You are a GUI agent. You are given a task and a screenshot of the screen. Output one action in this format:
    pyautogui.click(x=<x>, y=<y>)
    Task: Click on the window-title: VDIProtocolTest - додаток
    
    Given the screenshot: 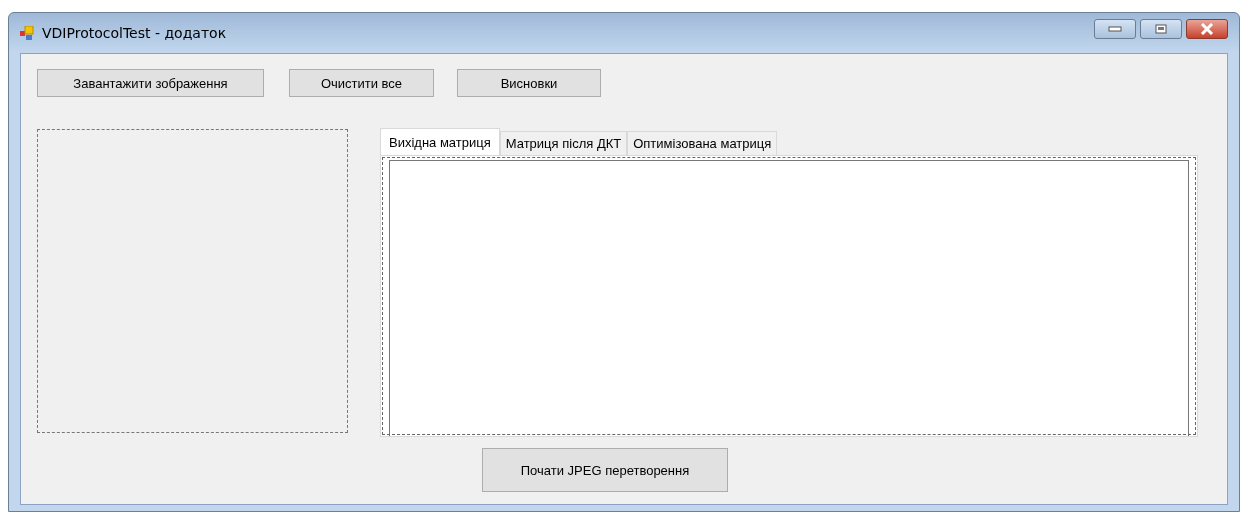 What is the action you would take?
    pyautogui.click(x=134, y=33)
    